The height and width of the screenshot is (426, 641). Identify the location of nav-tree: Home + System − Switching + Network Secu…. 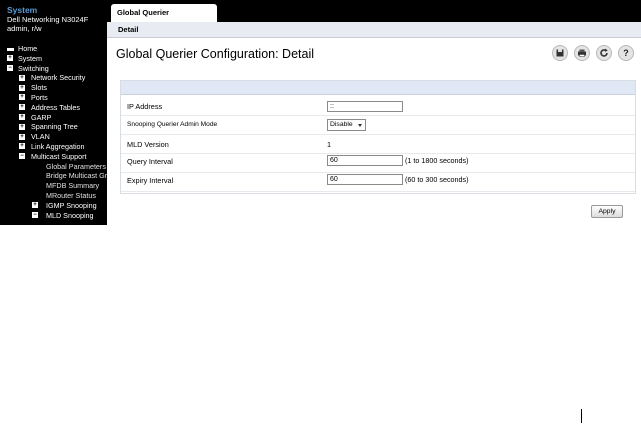
(53, 132).